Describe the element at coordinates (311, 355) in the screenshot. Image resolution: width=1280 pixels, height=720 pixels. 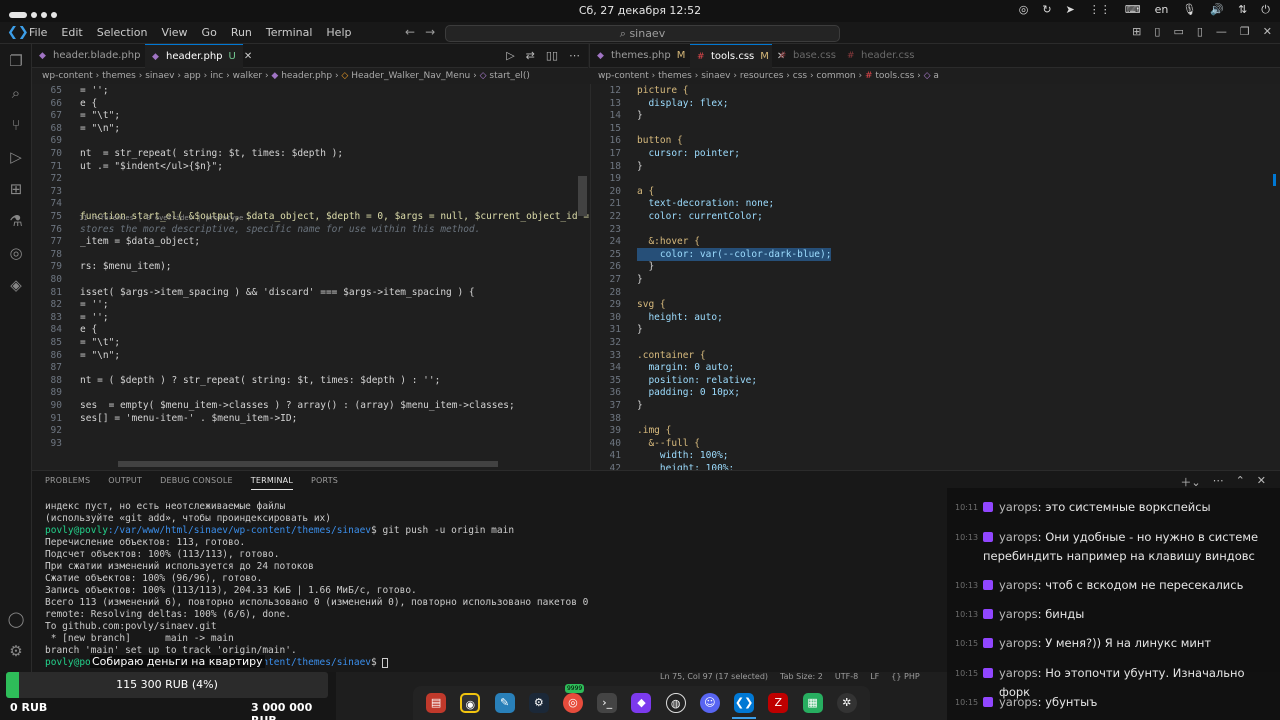
I see `code-line: 86 = "\n";` at that location.